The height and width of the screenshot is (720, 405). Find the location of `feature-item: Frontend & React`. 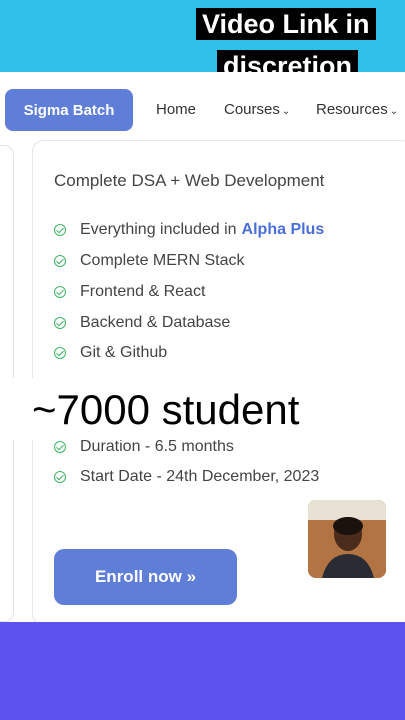

feature-item: Frontend & React is located at coordinates (129, 292).